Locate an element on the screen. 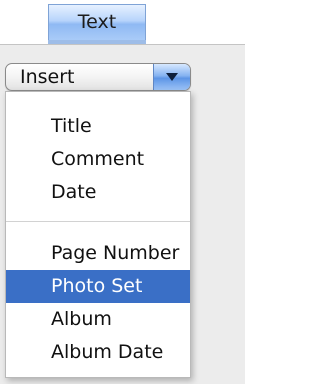  menu-item-page-number: Page Number is located at coordinates (98, 253).